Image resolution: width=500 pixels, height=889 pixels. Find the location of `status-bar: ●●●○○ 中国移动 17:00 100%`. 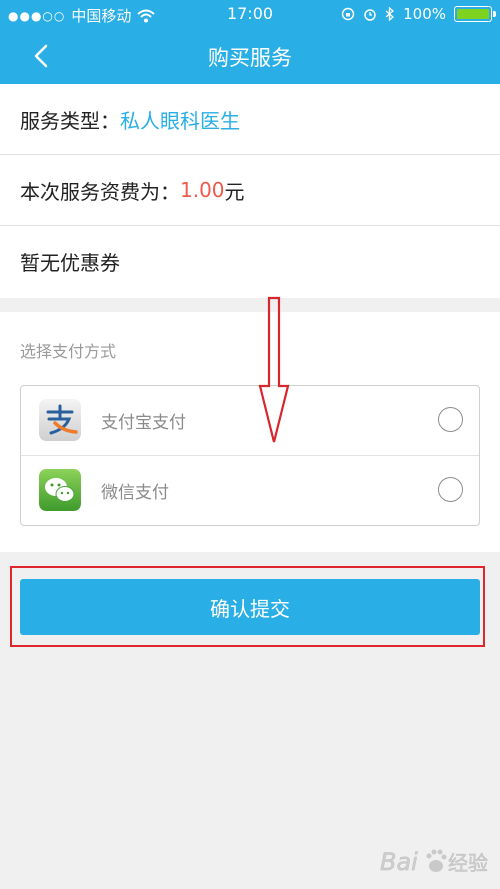

status-bar: ●●●○○ 中国移动 17:00 100% is located at coordinates (250, 14).